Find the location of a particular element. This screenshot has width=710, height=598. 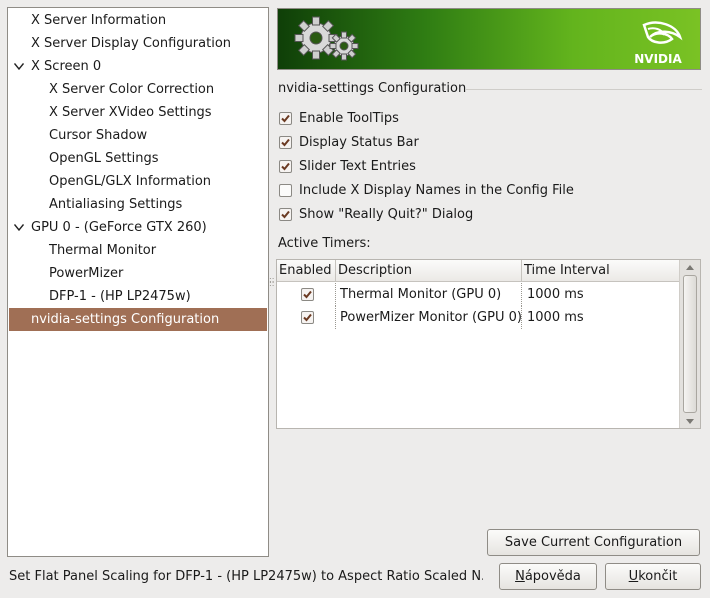

active-timers-label: Active Timers: is located at coordinates (324, 243).